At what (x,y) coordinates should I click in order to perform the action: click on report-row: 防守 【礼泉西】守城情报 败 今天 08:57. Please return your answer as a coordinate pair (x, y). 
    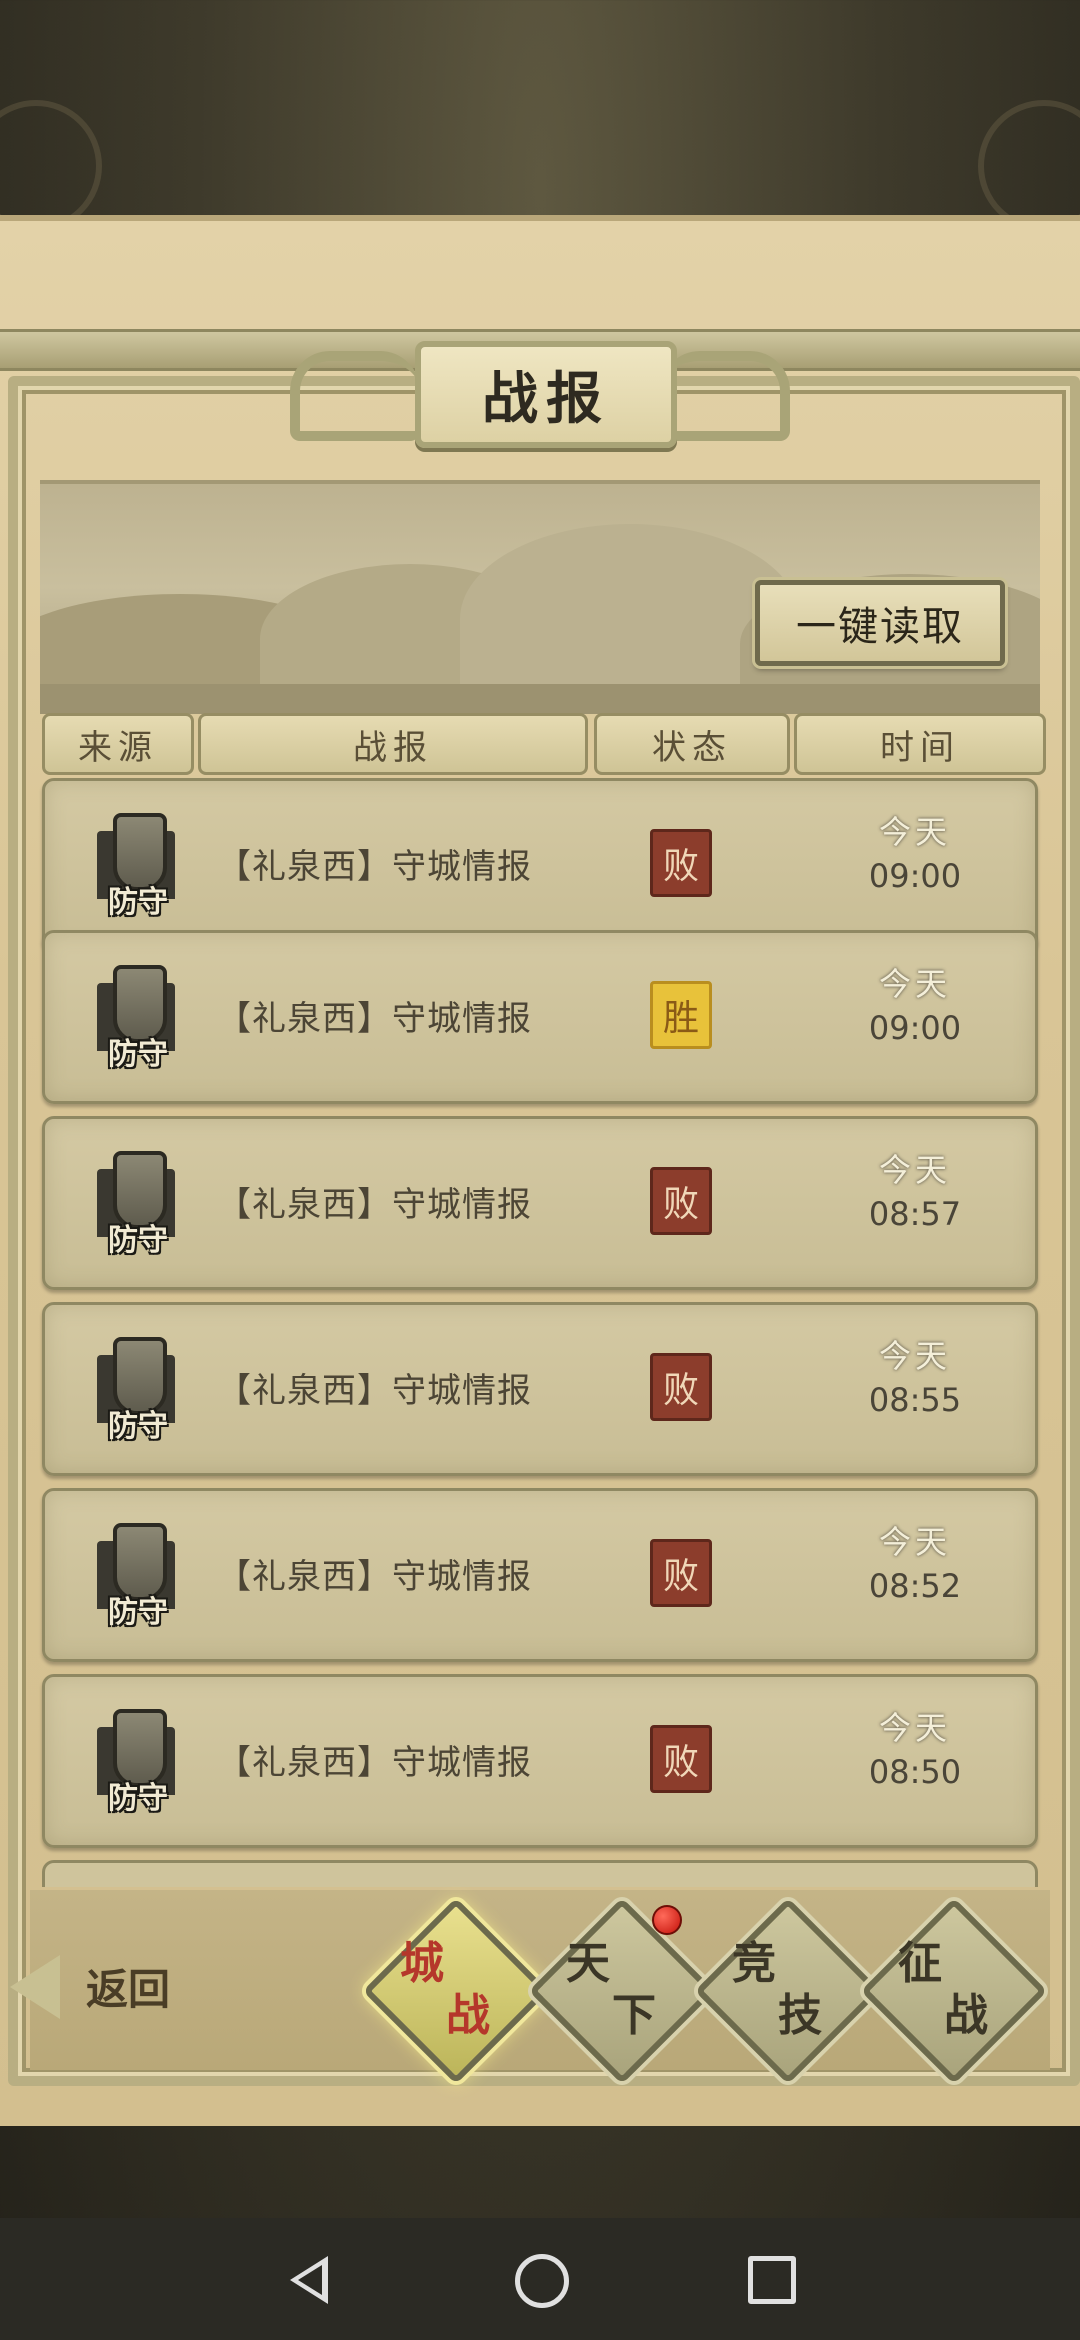
    Looking at the image, I should click on (540, 1203).